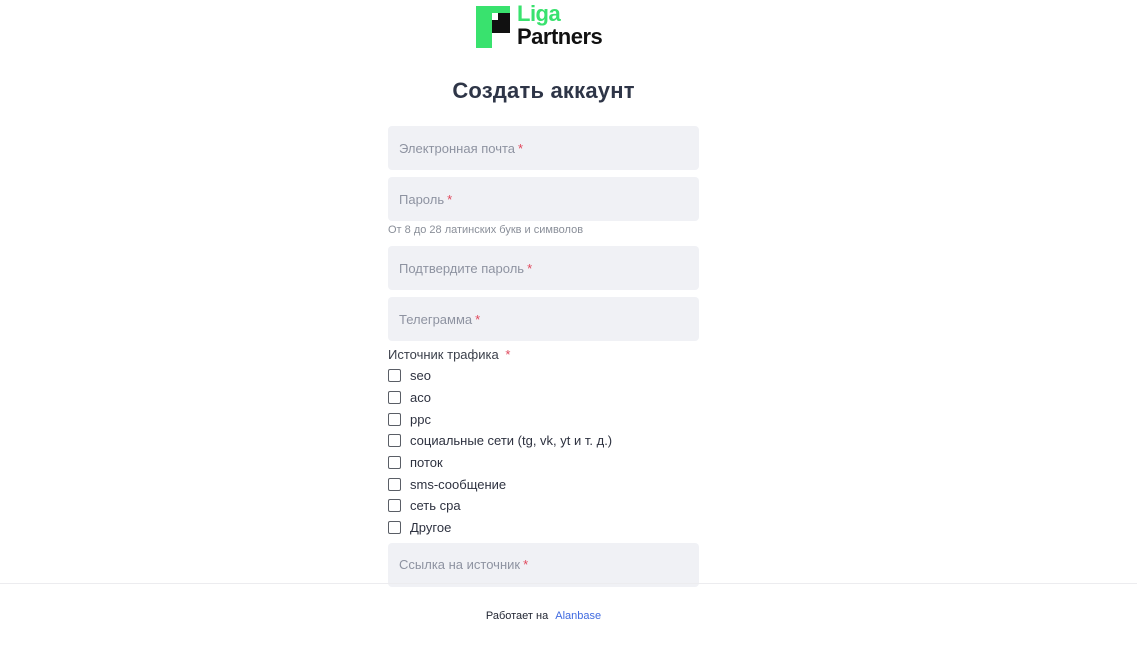 The height and width of the screenshot is (648, 1137). Describe the element at coordinates (394, 484) in the screenshot. I see `checkbox-sms` at that location.